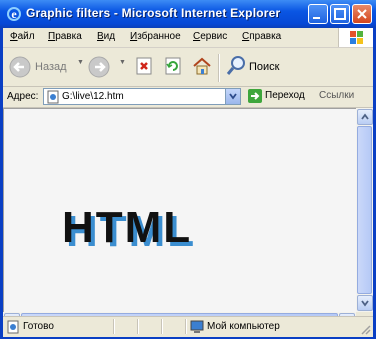  I want to click on menu-edit: Правка, so click(65, 36).